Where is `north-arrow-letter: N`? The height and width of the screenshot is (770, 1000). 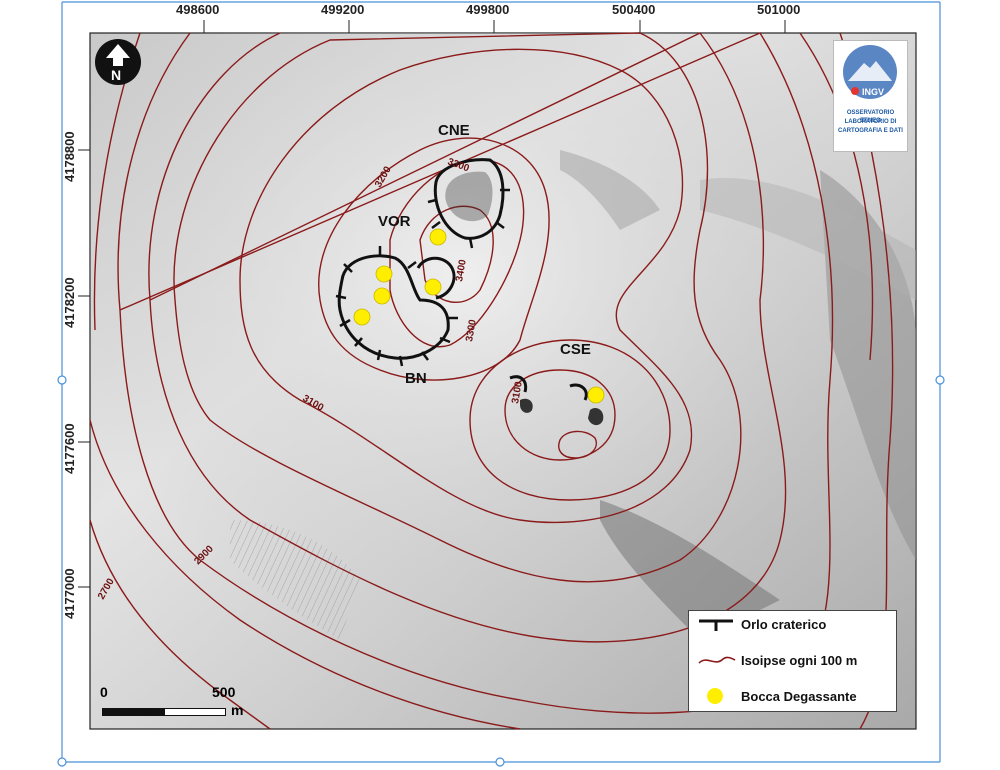
north-arrow-letter: N is located at coordinates (116, 75).